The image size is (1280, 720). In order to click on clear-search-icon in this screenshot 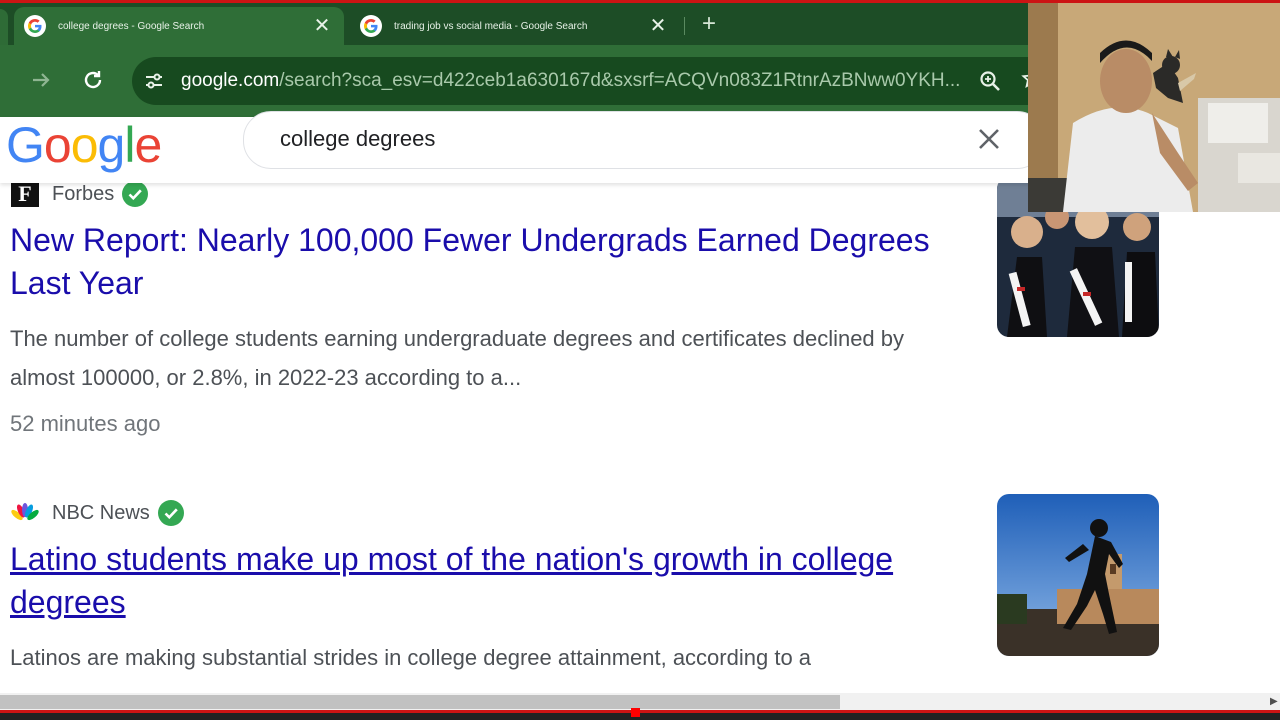, I will do `click(989, 139)`.